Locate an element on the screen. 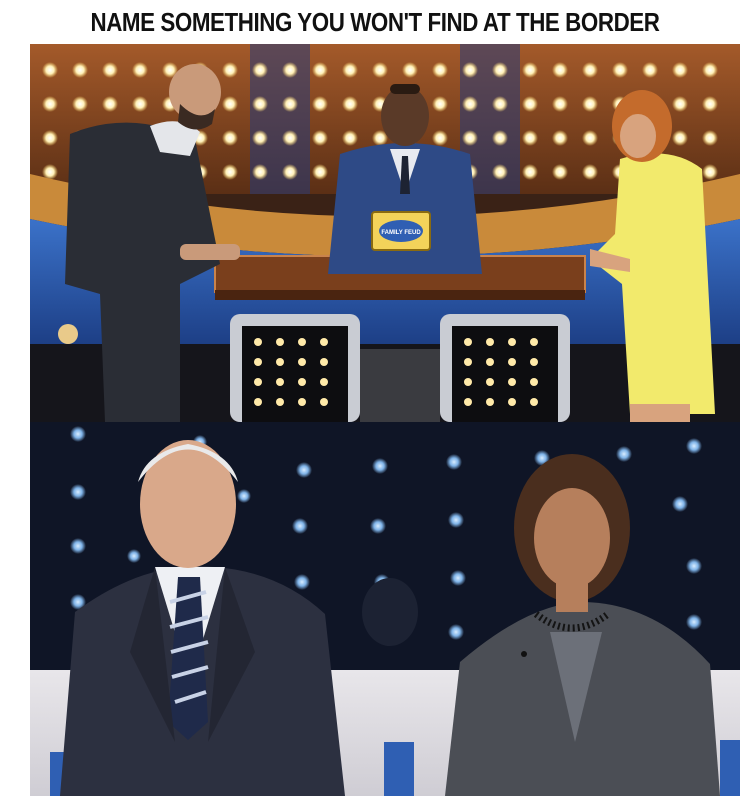 The image size is (750, 796). podium-sign-text: FAMILY FEUD is located at coordinates (401, 233).